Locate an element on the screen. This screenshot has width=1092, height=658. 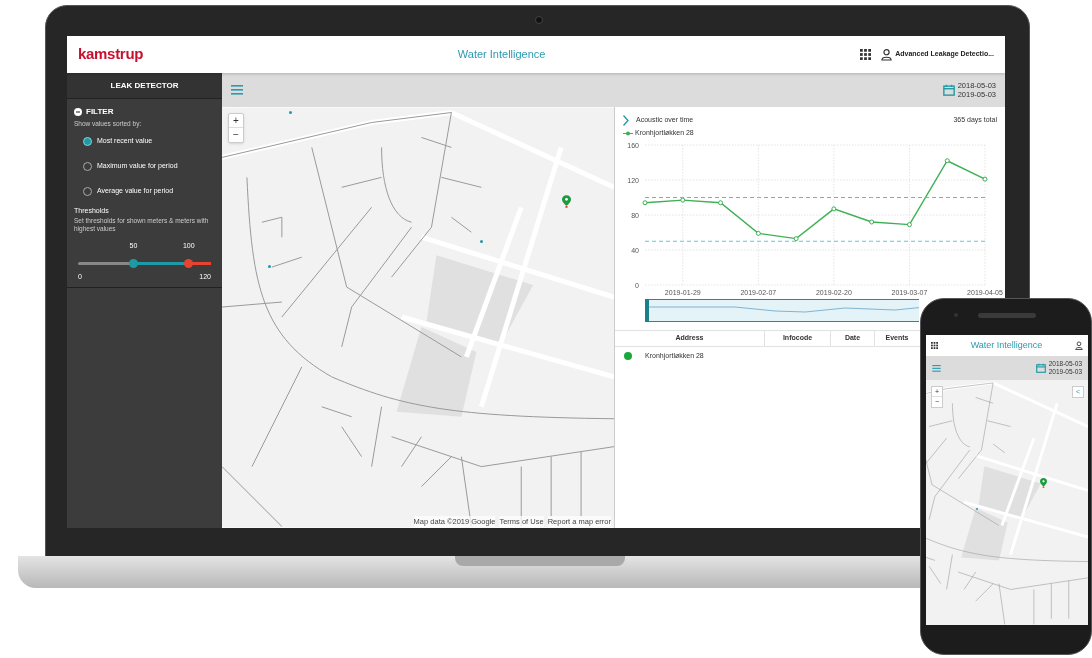
legend-marker-icon is located at coordinates (628, 133).